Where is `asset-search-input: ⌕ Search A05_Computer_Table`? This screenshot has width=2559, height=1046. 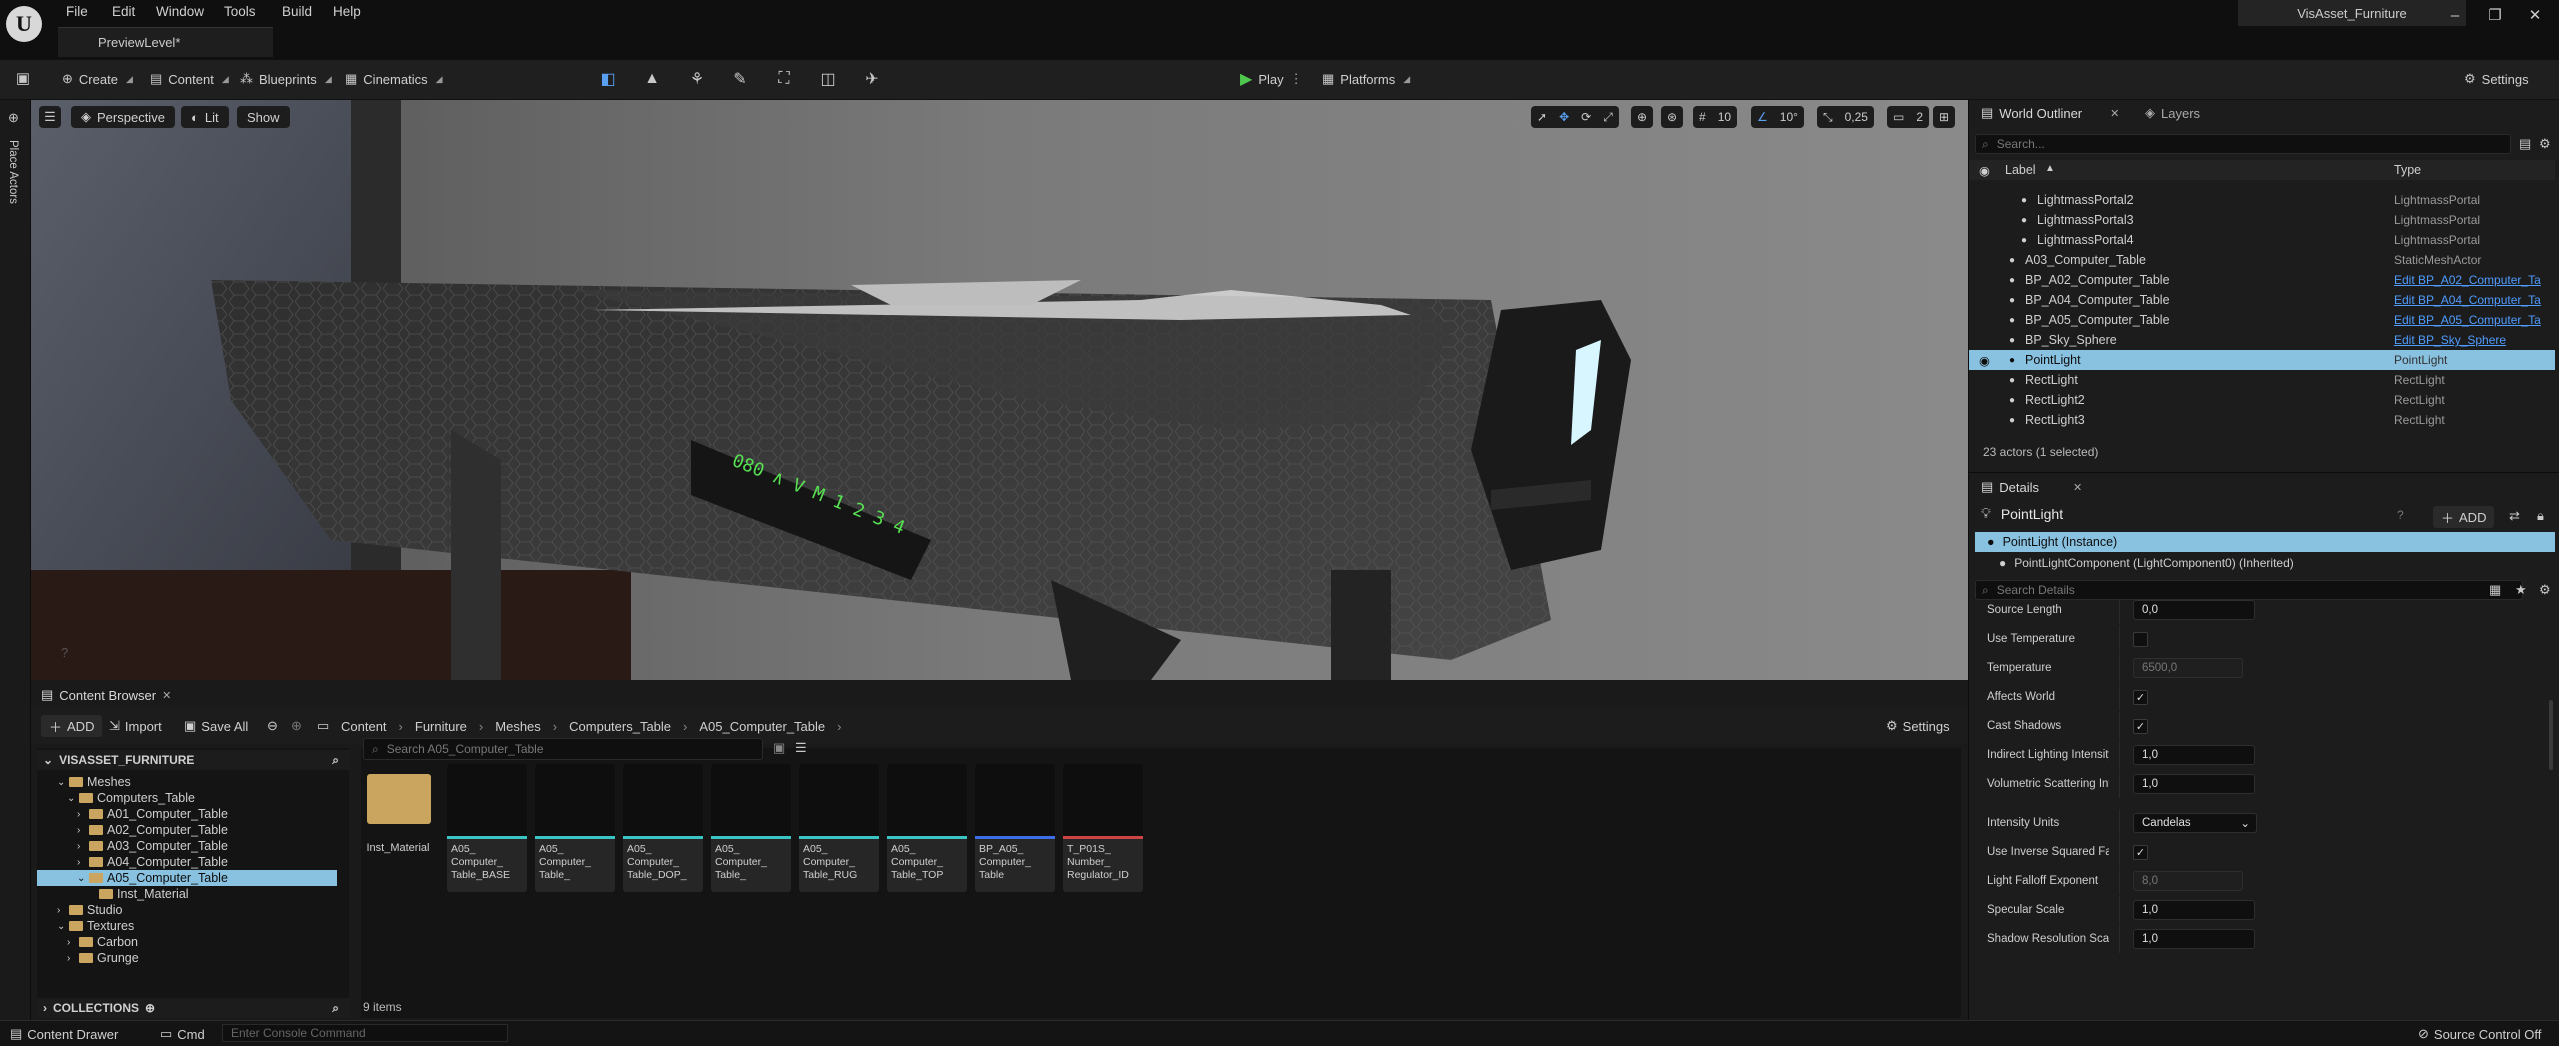
asset-search-input: ⌕ Search A05_Computer_Table is located at coordinates (563, 749).